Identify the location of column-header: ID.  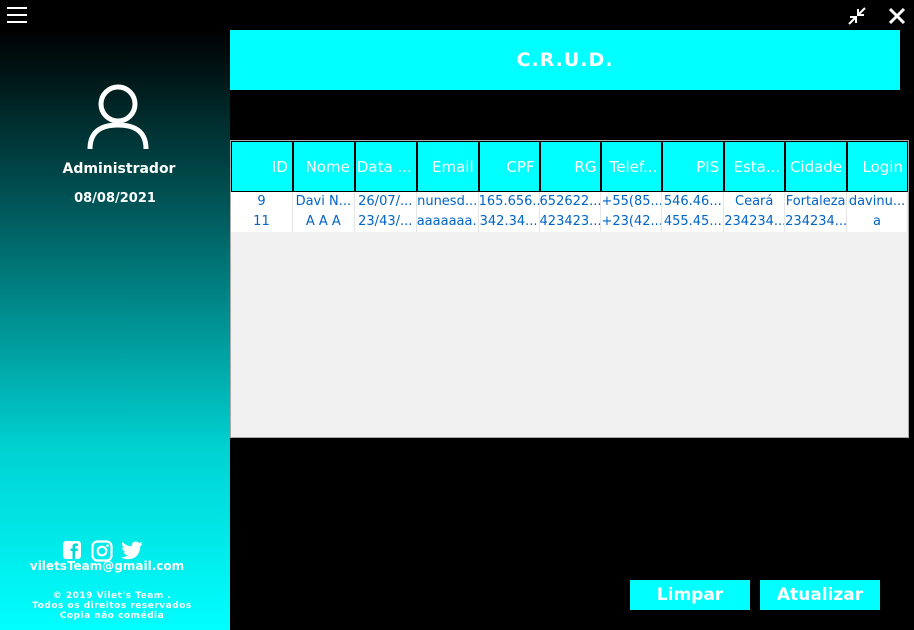
(262, 166).